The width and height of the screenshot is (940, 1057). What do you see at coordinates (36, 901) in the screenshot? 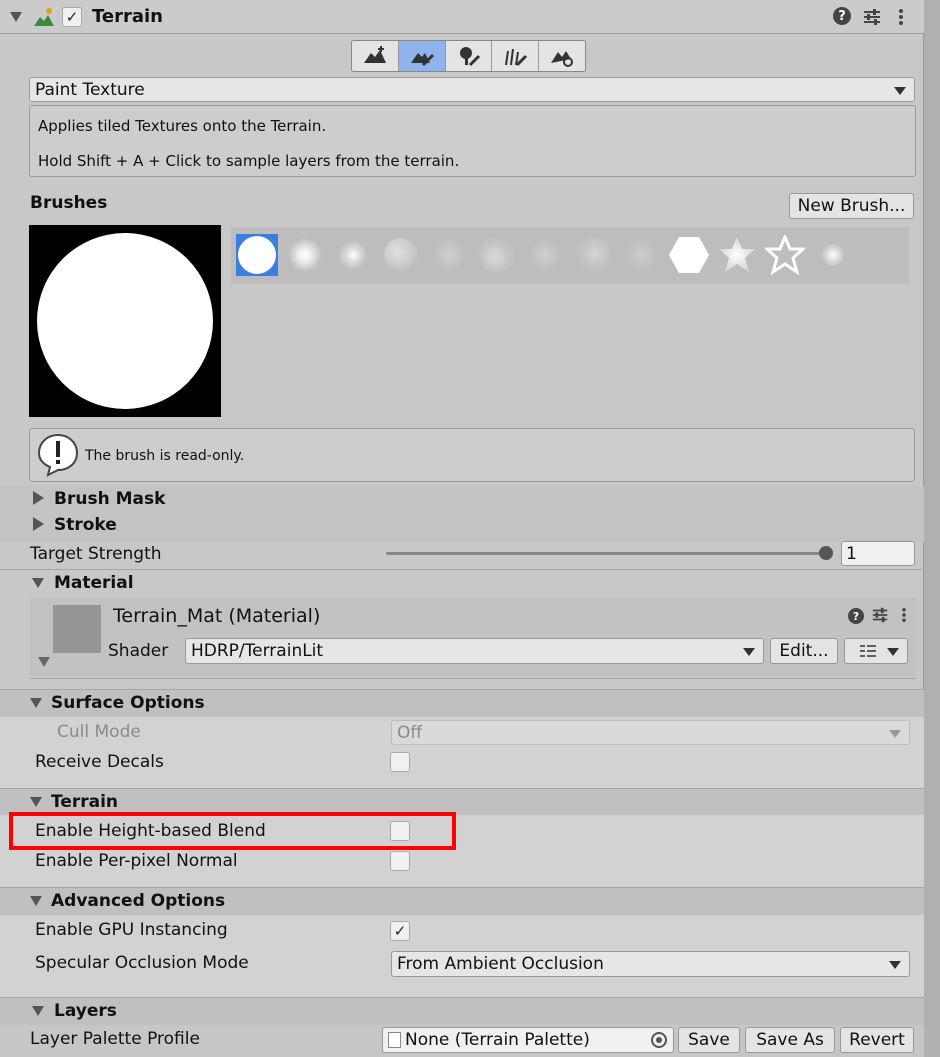
I see `advanced-options-foldout-icon` at bounding box center [36, 901].